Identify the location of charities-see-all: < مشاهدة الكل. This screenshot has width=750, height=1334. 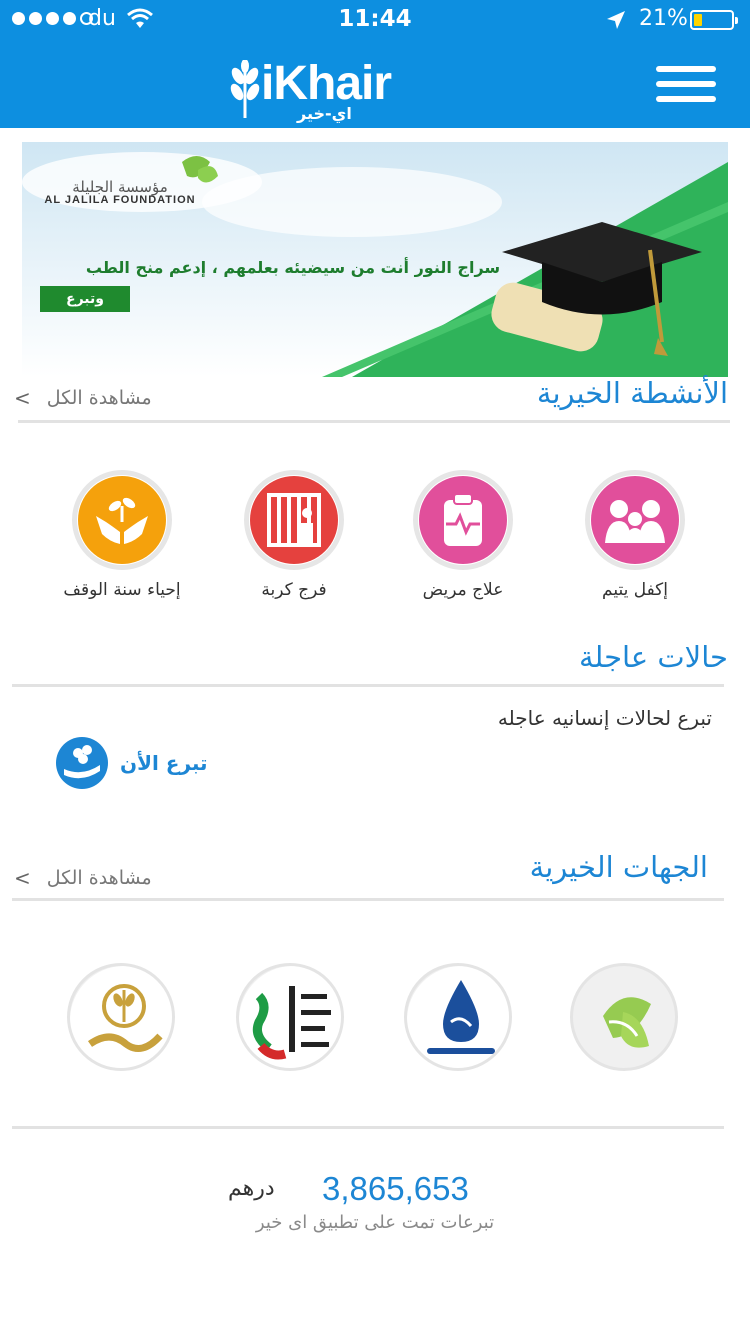
(83, 878).